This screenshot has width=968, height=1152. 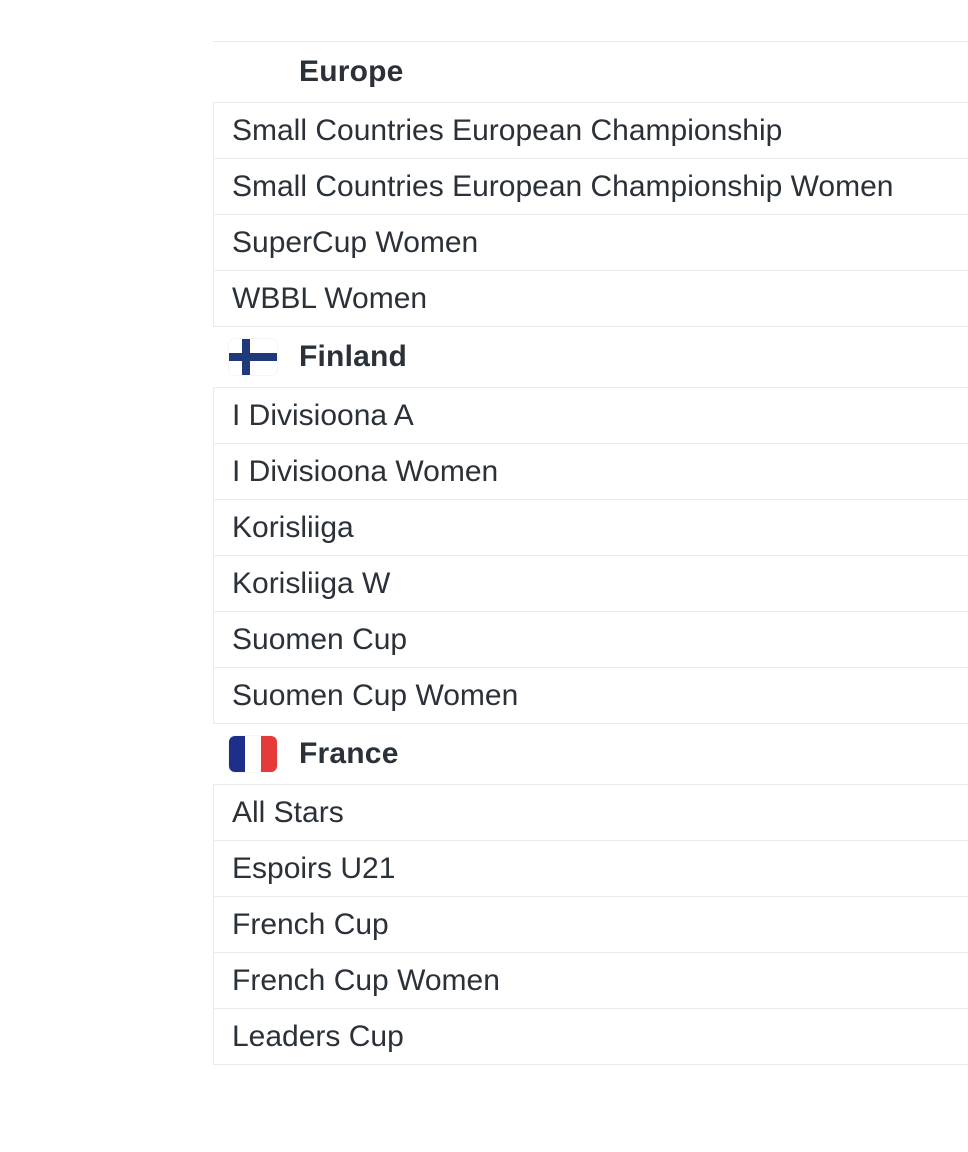 I want to click on list-item: WBBL Women, so click(x=590, y=298).